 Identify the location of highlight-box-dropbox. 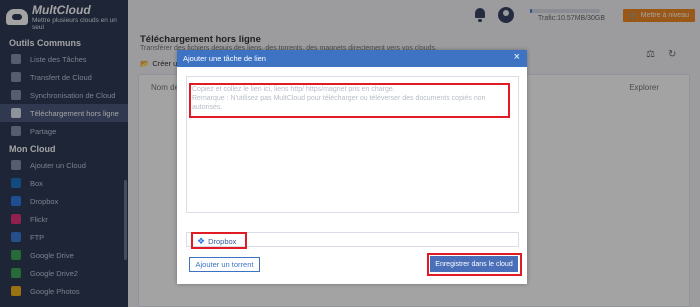
(219, 240).